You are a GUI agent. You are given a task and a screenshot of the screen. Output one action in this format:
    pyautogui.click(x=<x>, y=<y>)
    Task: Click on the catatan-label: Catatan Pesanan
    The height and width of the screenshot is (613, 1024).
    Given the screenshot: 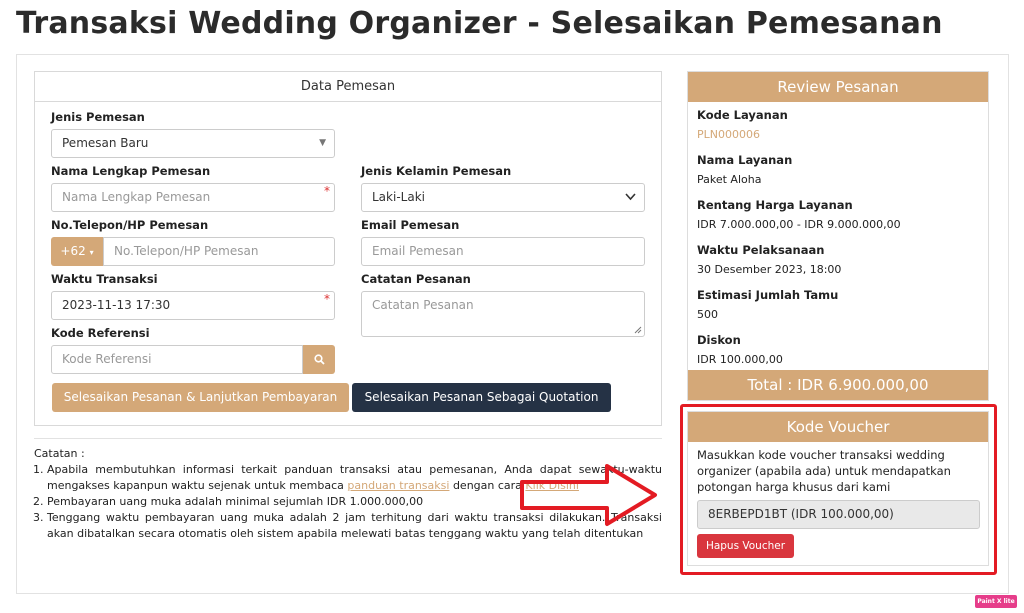 What is the action you would take?
    pyautogui.click(x=416, y=279)
    